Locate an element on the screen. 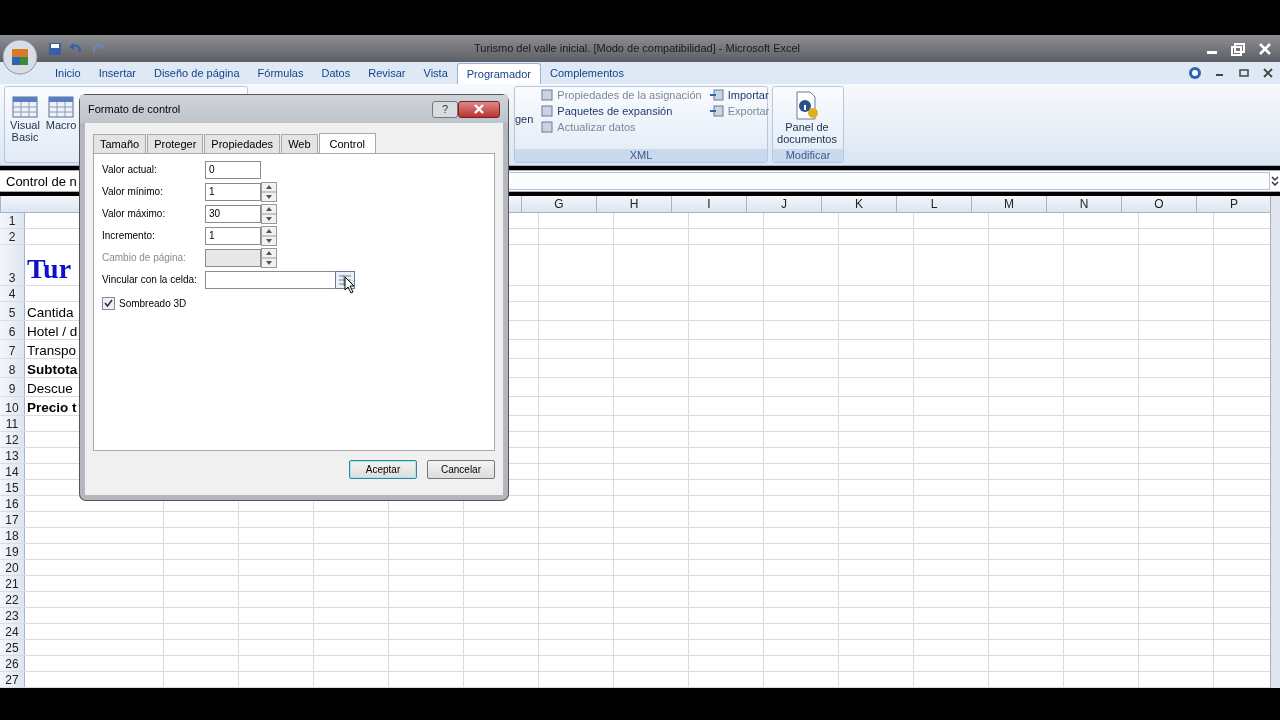  cancel-button: Cancelar is located at coordinates (461, 469).